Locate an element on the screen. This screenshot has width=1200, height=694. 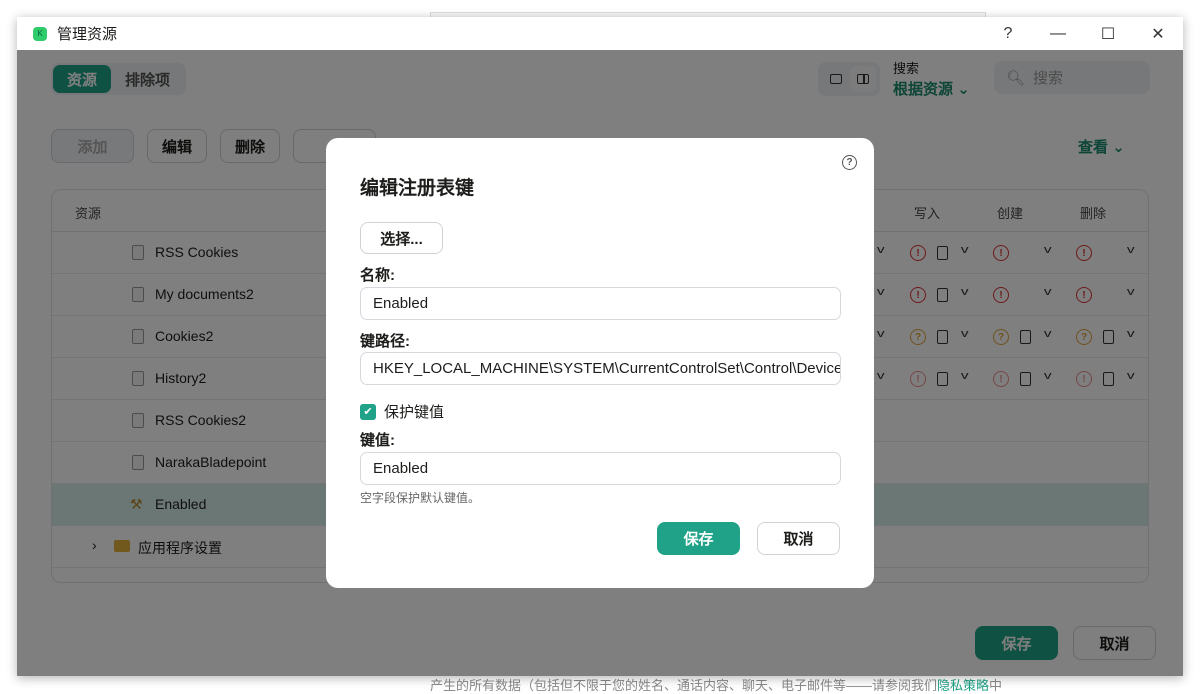
help-icon: ? is located at coordinates (849, 162).